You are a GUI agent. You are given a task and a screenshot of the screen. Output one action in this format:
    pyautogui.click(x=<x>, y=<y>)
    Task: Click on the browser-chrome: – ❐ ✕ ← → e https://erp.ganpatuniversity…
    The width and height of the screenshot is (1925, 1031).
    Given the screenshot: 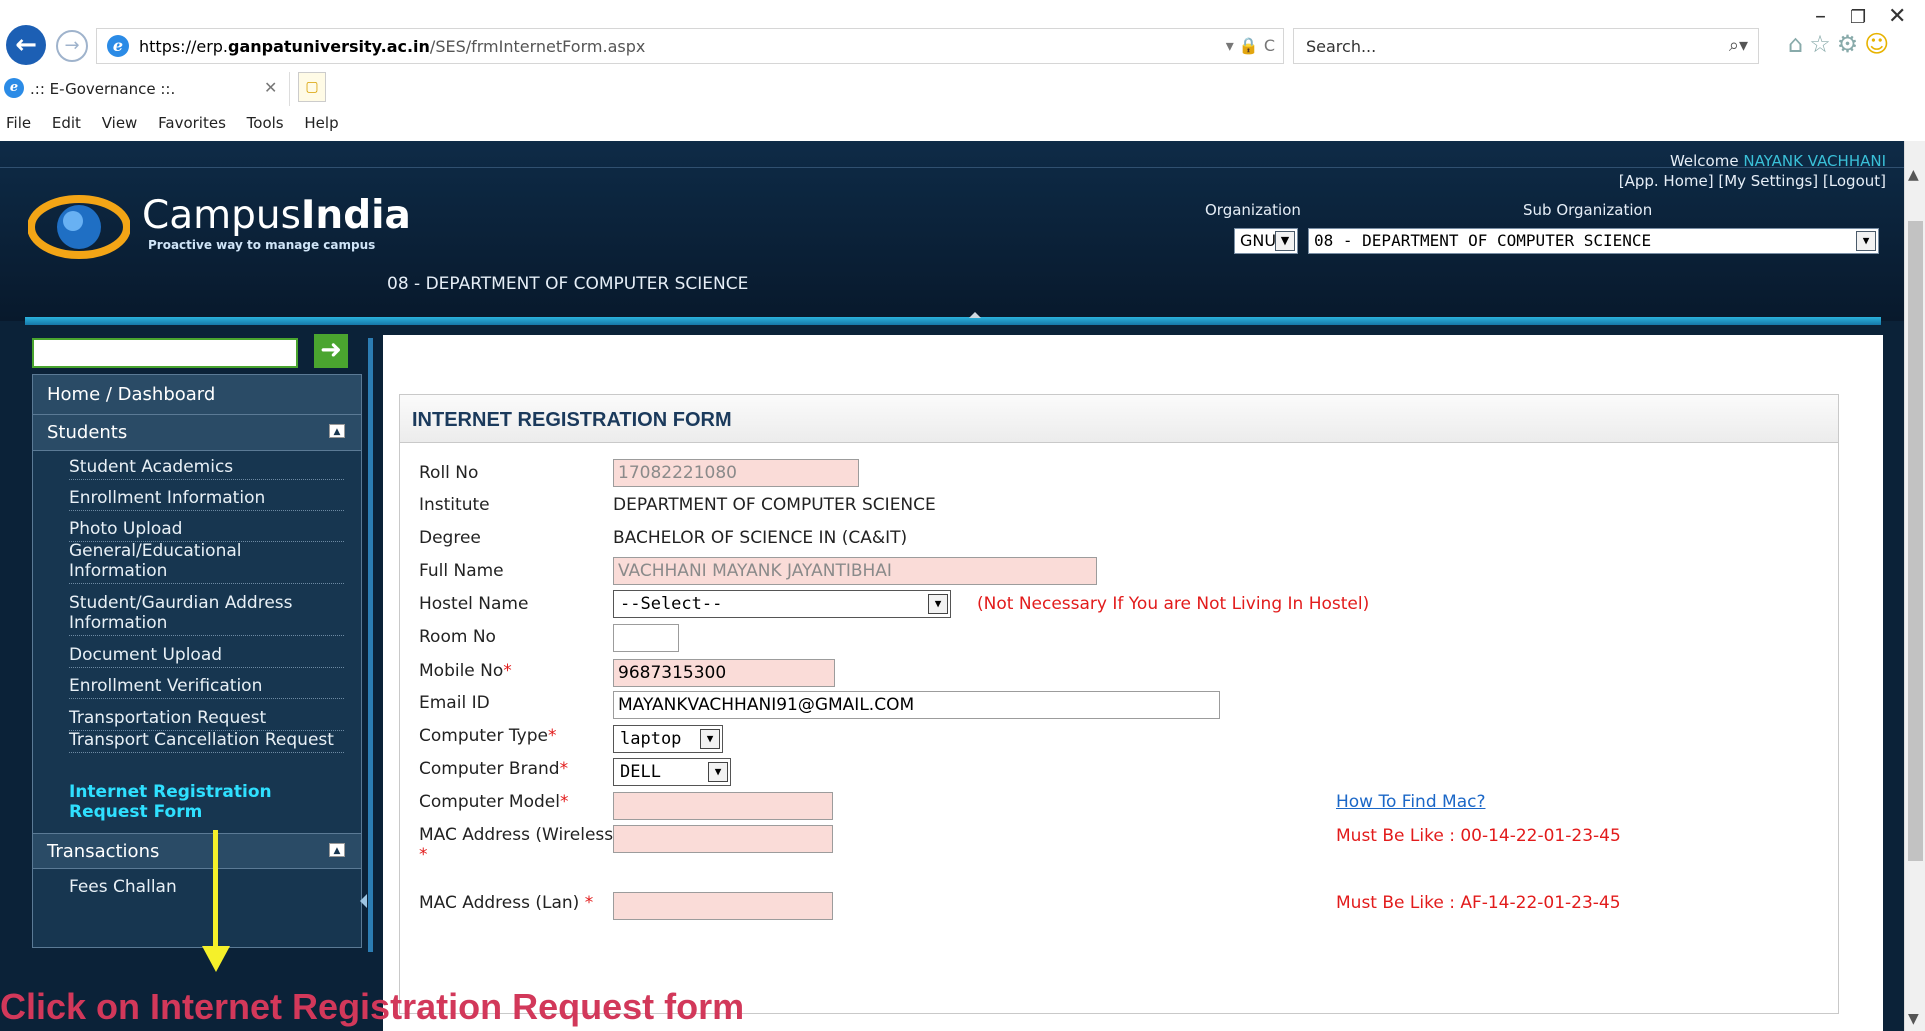 What is the action you would take?
    pyautogui.click(x=962, y=70)
    